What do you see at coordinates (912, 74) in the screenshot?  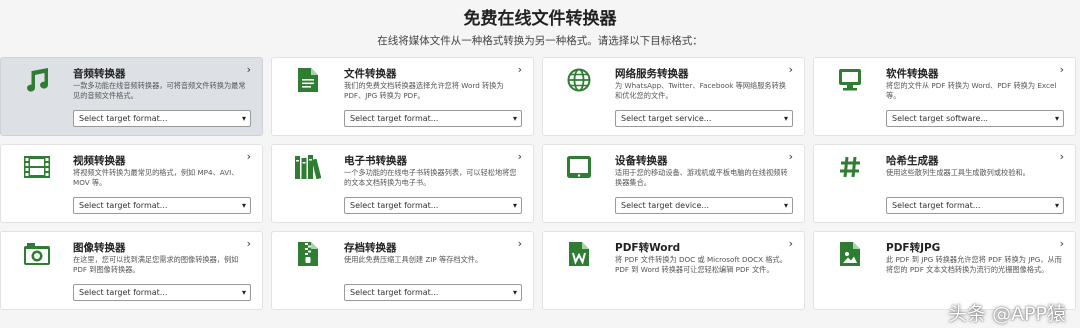 I see `card-title: 软件转换器` at bounding box center [912, 74].